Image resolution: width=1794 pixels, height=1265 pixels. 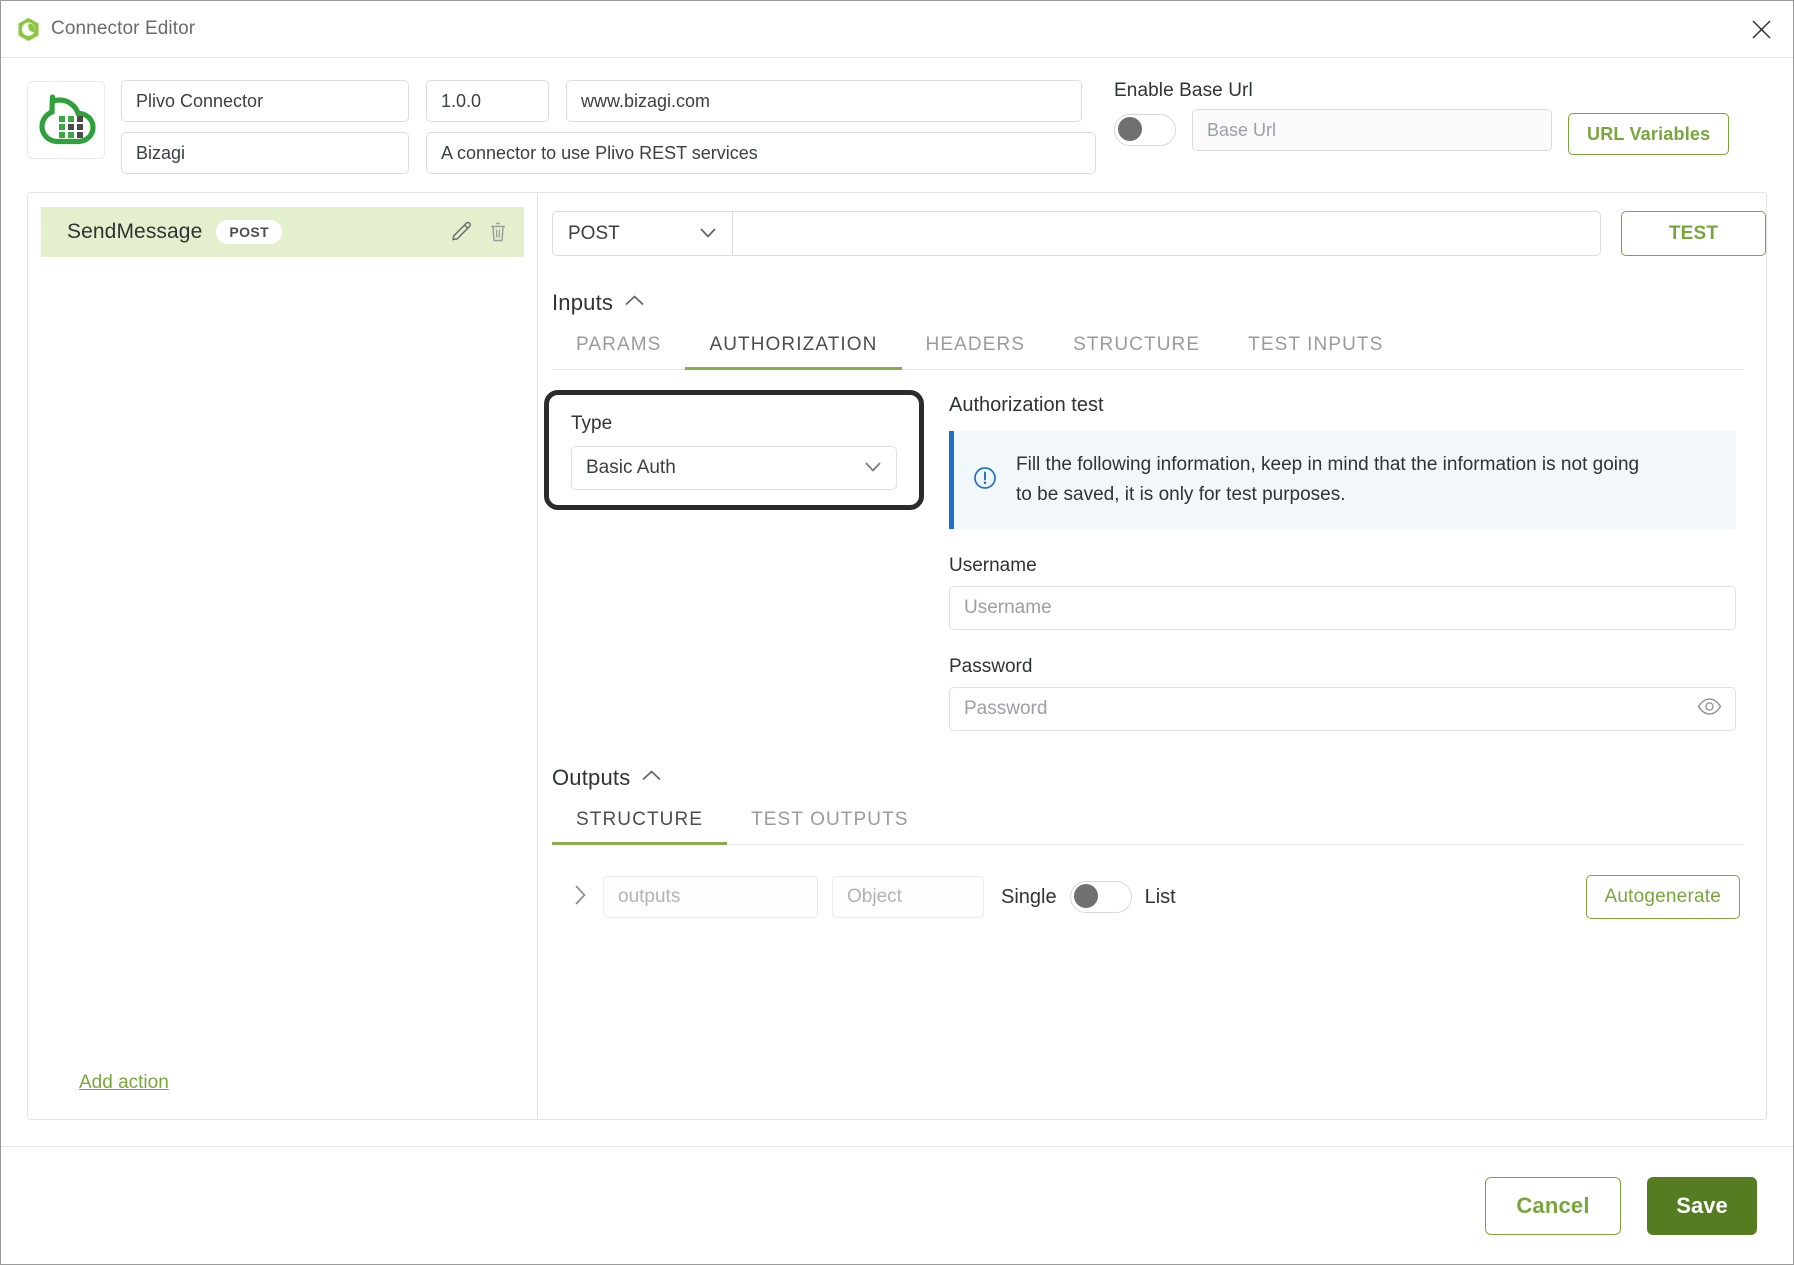 What do you see at coordinates (908, 897) in the screenshot?
I see `output-type-input` at bounding box center [908, 897].